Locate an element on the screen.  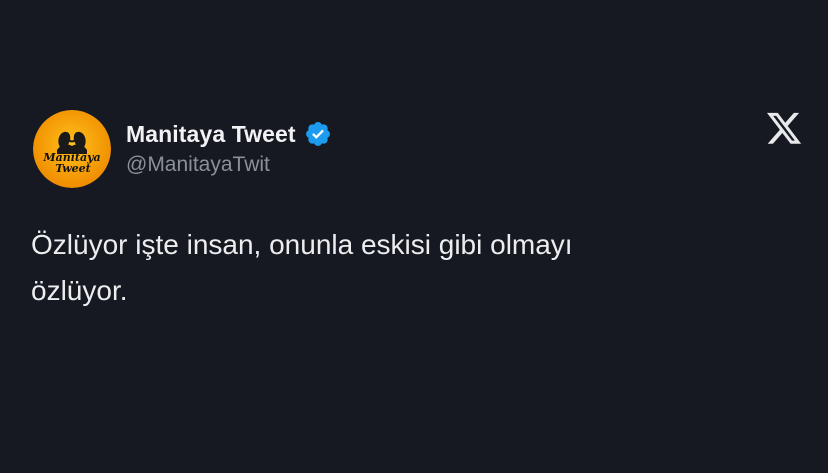
avatar-logo-text-line2: Tweet is located at coordinates (73, 168).